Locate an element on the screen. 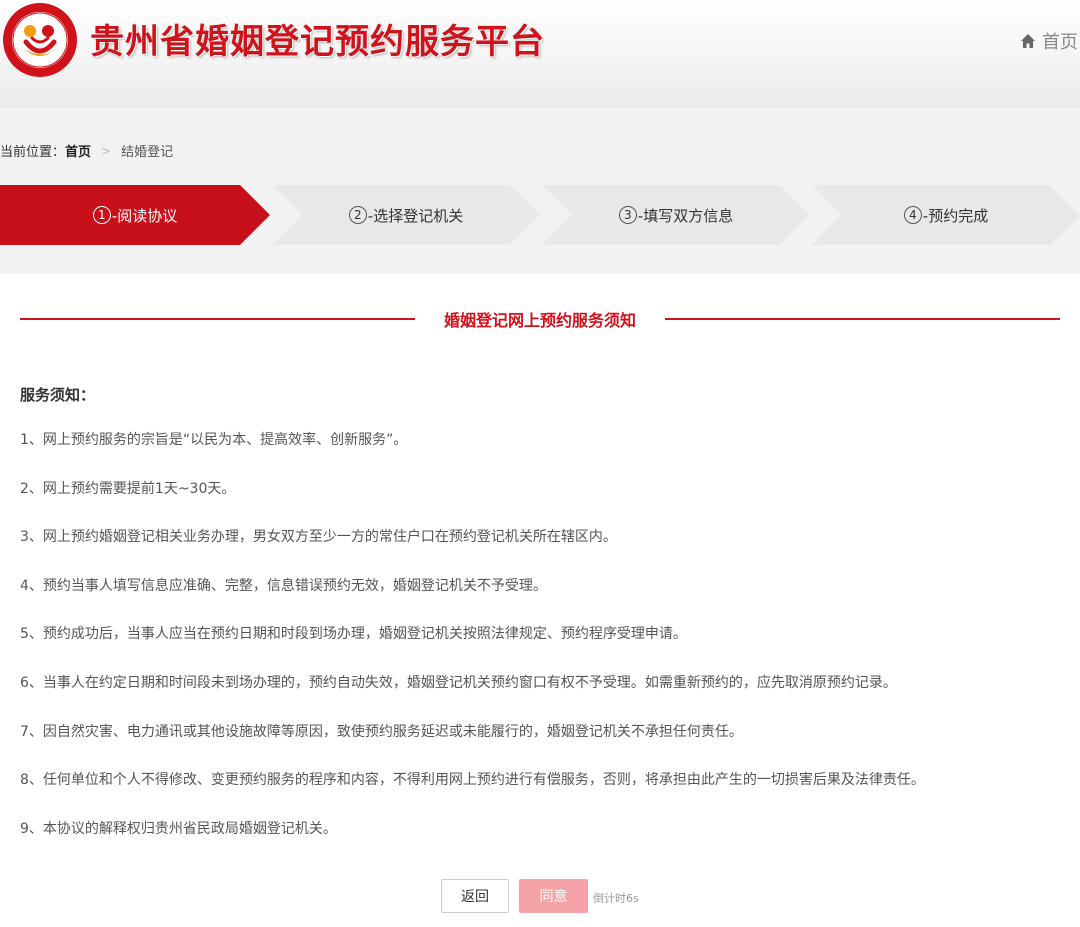 The width and height of the screenshot is (1080, 927). breadcrumb: 当前位置： 首页 > 结婚登记 is located at coordinates (87, 151).